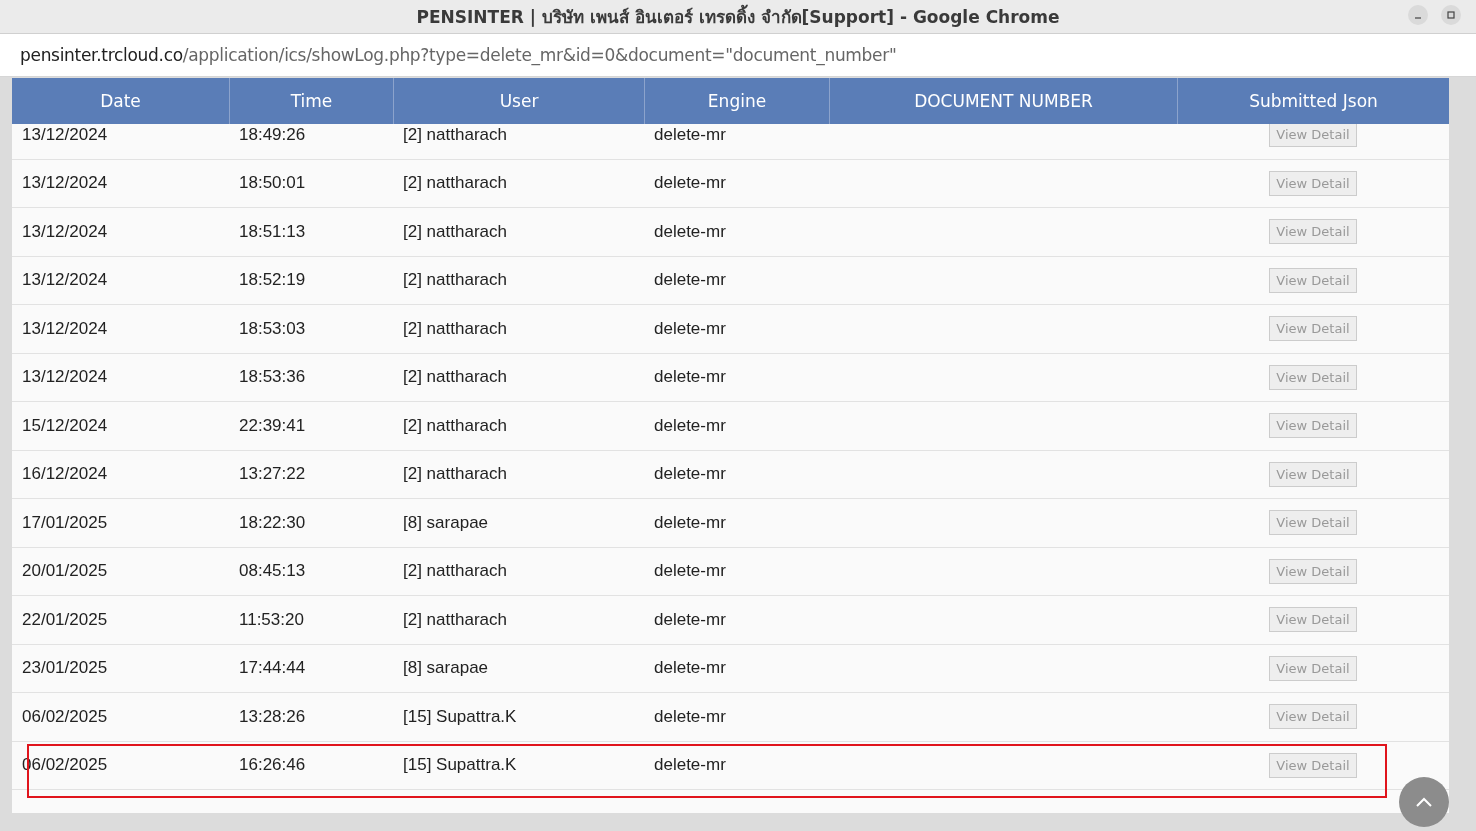 The width and height of the screenshot is (1476, 831). I want to click on column-header: Engine, so click(736, 101).